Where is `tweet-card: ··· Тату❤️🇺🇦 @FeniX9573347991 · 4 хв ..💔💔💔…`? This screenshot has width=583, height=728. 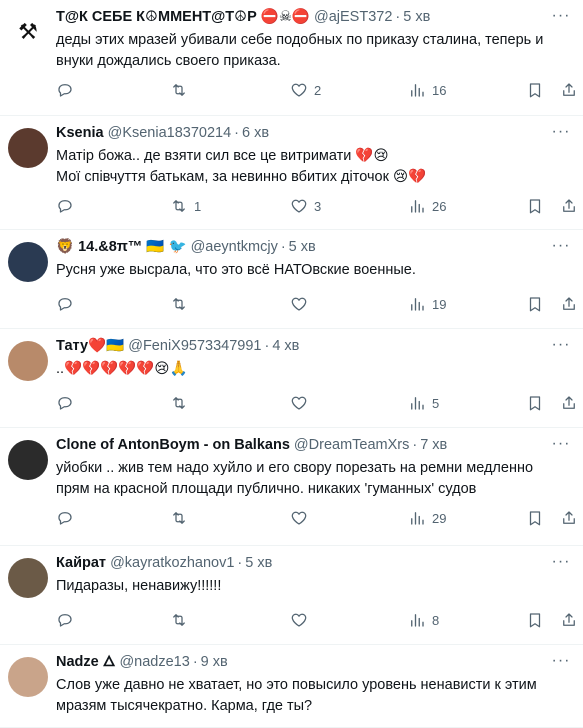 tweet-card: ··· Тату❤️🇺🇦 @FeniX9573347991 · 4 хв ..💔💔💔… is located at coordinates (291, 378).